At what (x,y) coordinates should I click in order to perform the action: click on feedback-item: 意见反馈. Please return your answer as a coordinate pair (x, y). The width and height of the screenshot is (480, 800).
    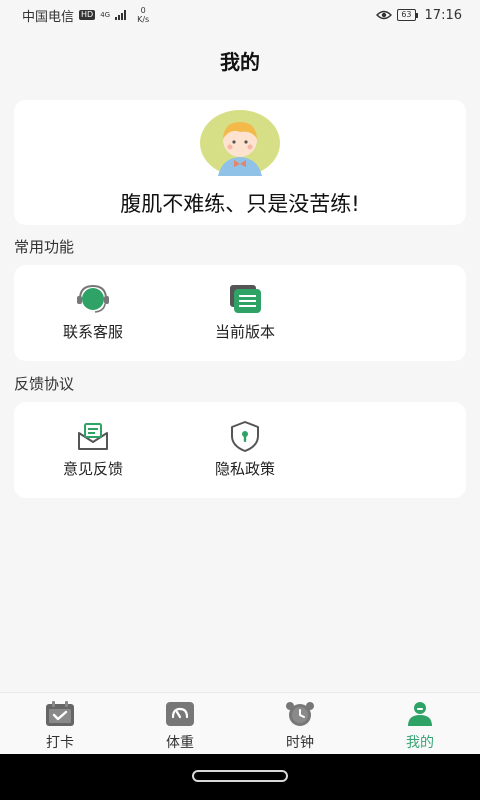
    Looking at the image, I should click on (93, 450).